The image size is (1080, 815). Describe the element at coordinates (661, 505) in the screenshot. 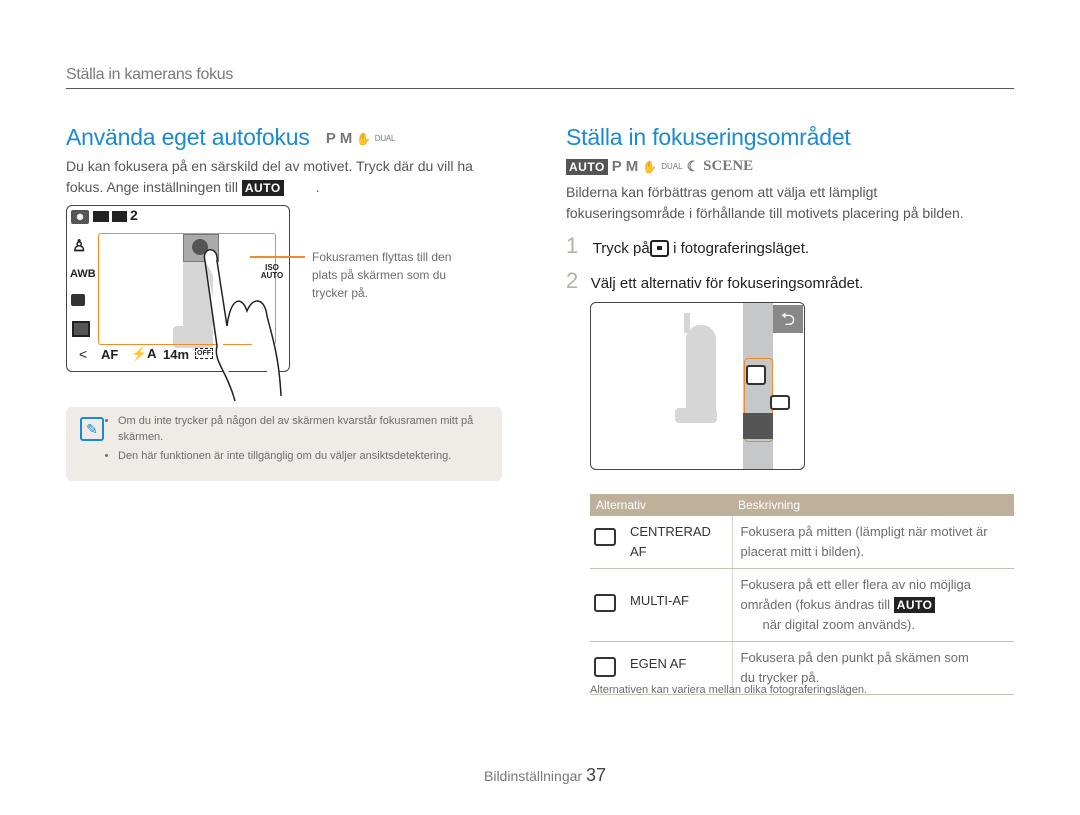

I see `table-header-option: Alternativ` at that location.